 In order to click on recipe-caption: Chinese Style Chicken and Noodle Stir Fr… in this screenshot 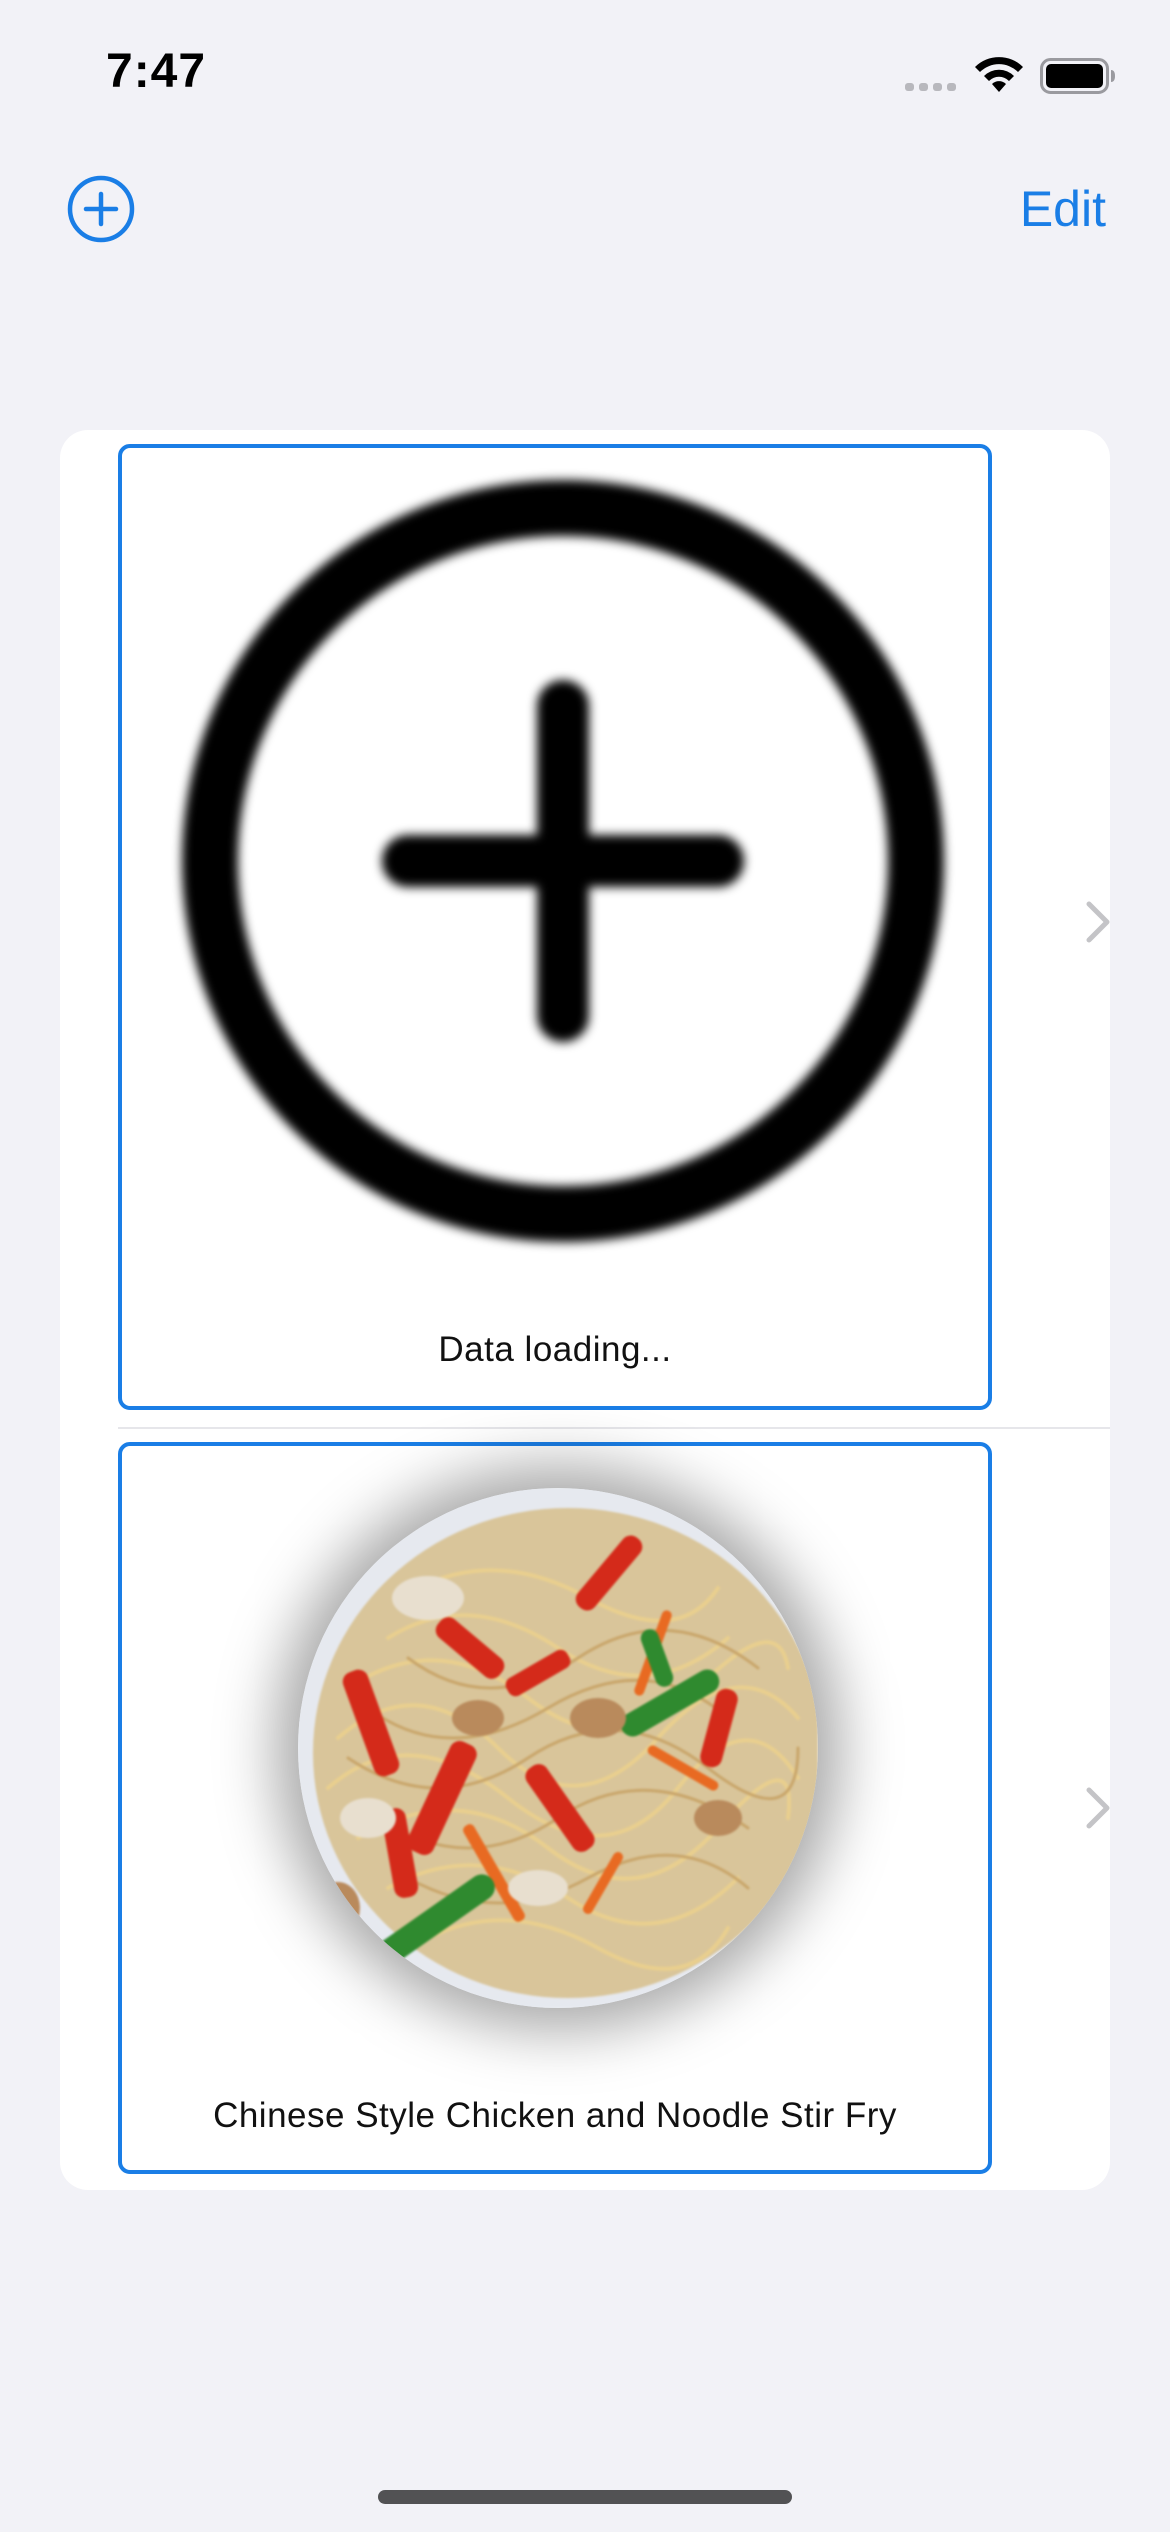, I will do `click(555, 2115)`.